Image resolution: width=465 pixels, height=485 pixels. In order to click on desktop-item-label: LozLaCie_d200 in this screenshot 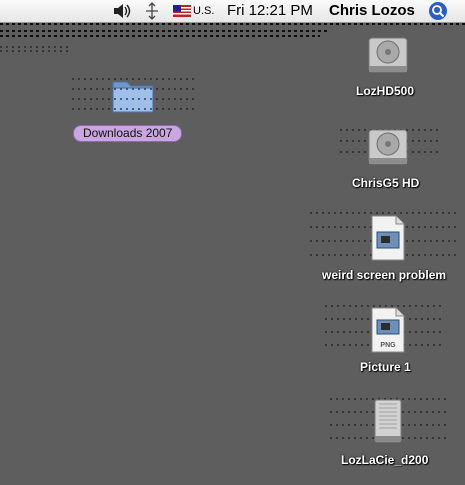, I will do `click(384, 460)`.